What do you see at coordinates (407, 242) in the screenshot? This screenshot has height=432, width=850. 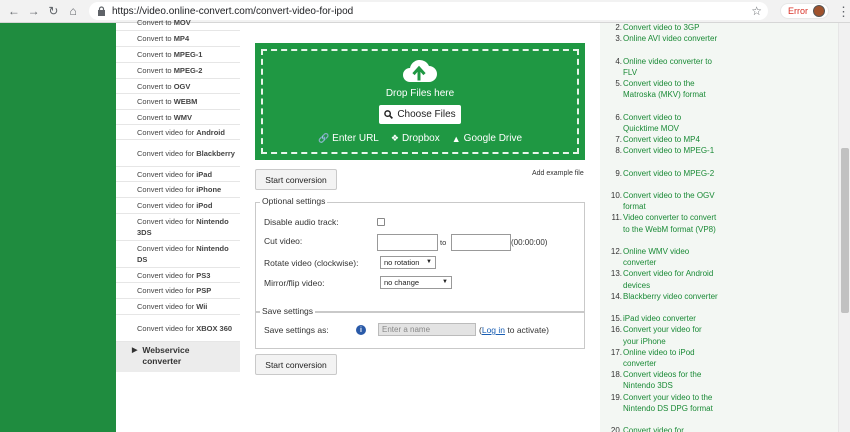 I see `cut-start-input` at bounding box center [407, 242].